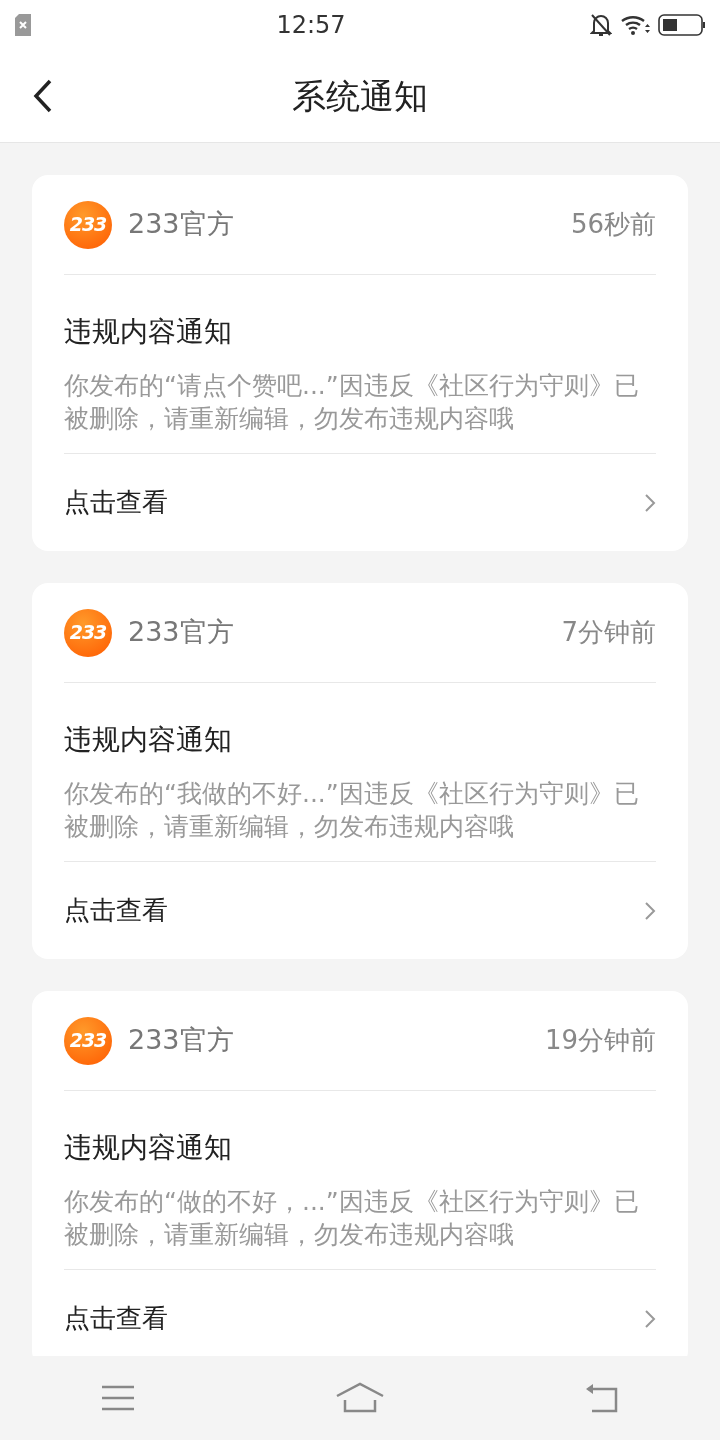 Image resolution: width=720 pixels, height=1440 pixels. What do you see at coordinates (360, 411) in the screenshot?
I see `notification-message: 你发布的“请点个赞吧...”因违反《社区行为守则》已被删除，请重新编辑，勿发布违规内容哦` at bounding box center [360, 411].